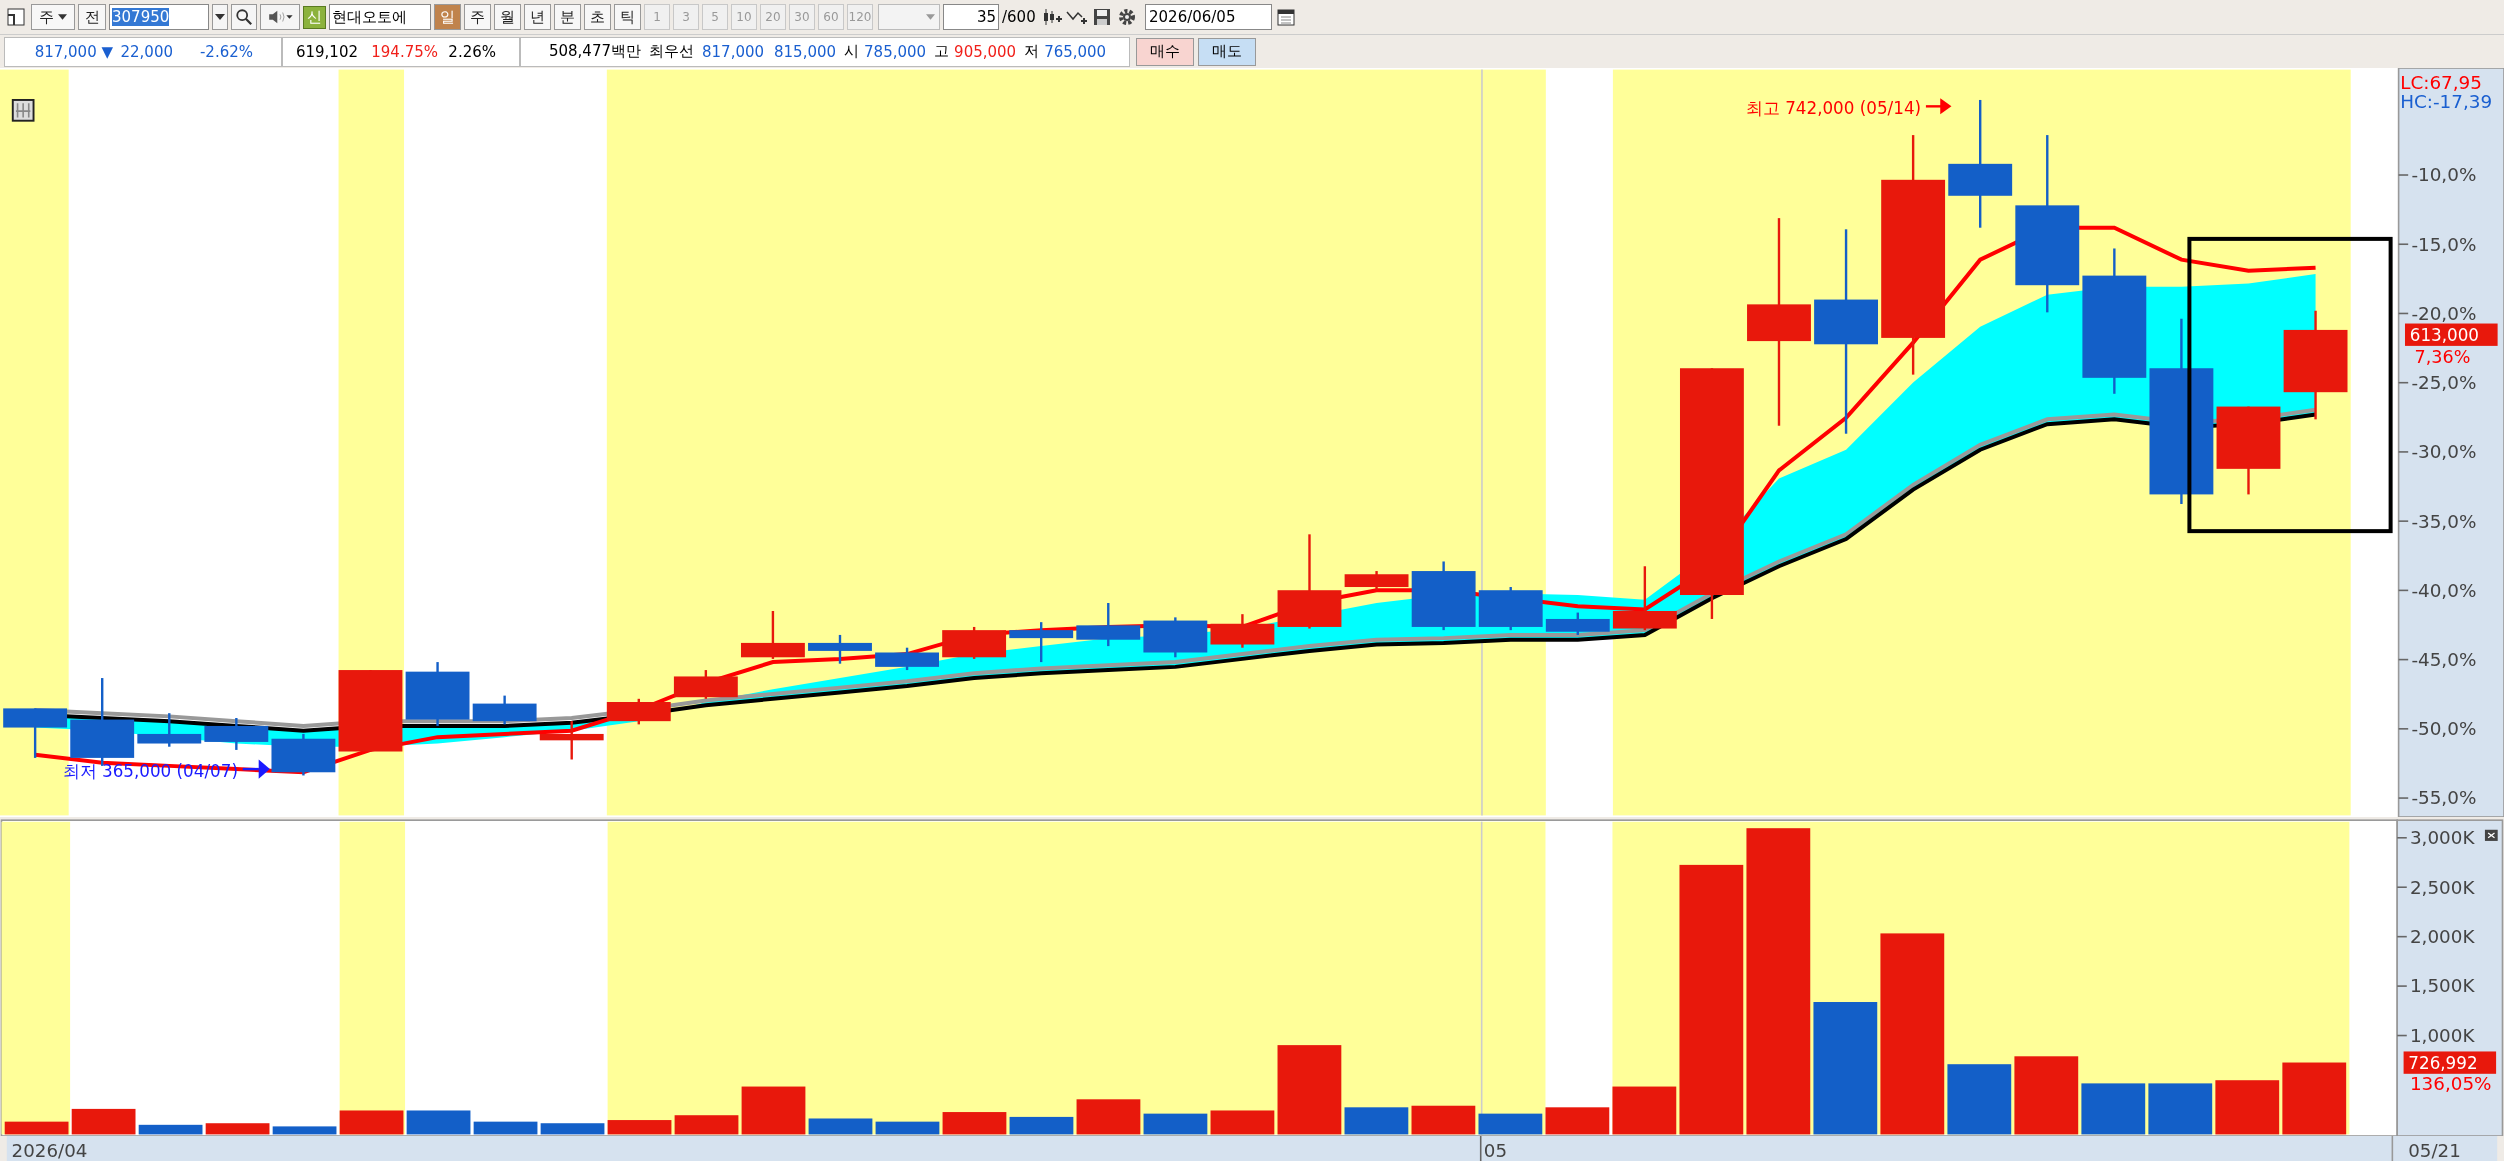 This screenshot has width=2504, height=1161. What do you see at coordinates (594, 51) in the screenshot?
I see `trade-amount: 508,477백만` at bounding box center [594, 51].